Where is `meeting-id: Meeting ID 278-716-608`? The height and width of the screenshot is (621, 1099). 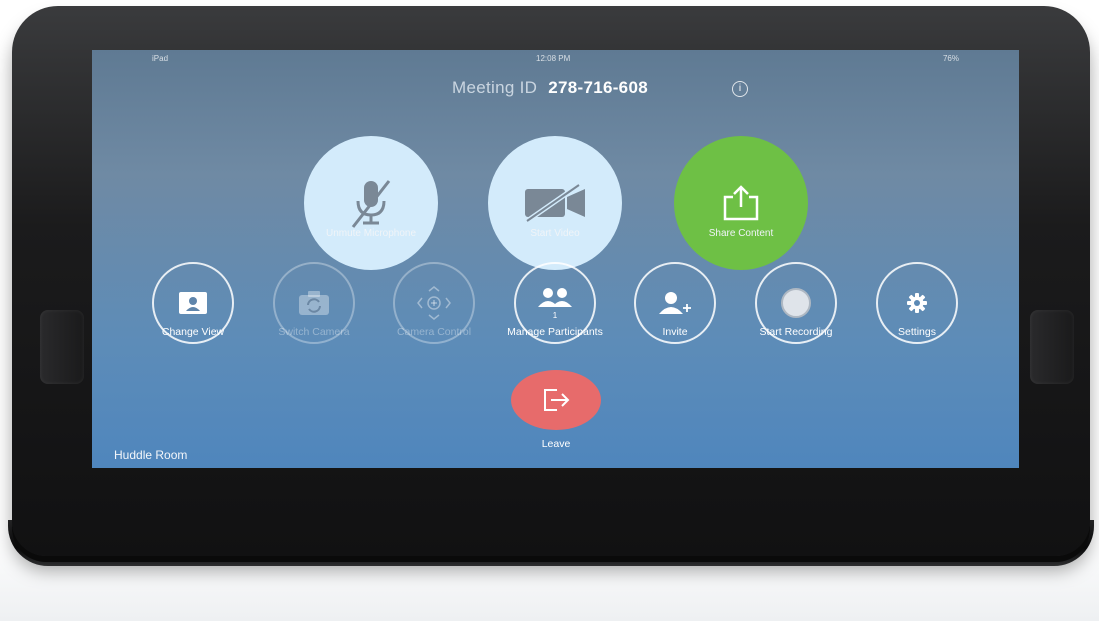 meeting-id: Meeting ID 278-716-608 is located at coordinates (550, 88).